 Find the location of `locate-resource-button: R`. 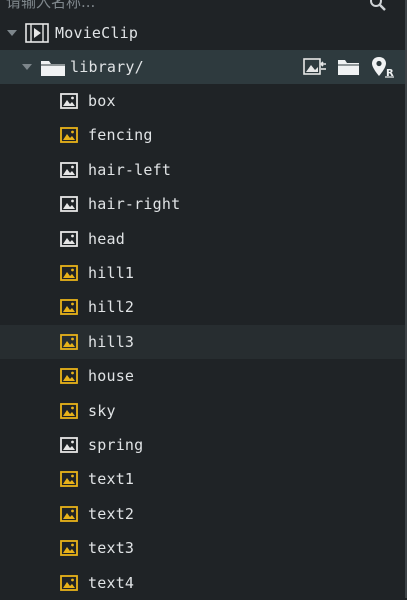

locate-resource-button: R is located at coordinates (383, 67).